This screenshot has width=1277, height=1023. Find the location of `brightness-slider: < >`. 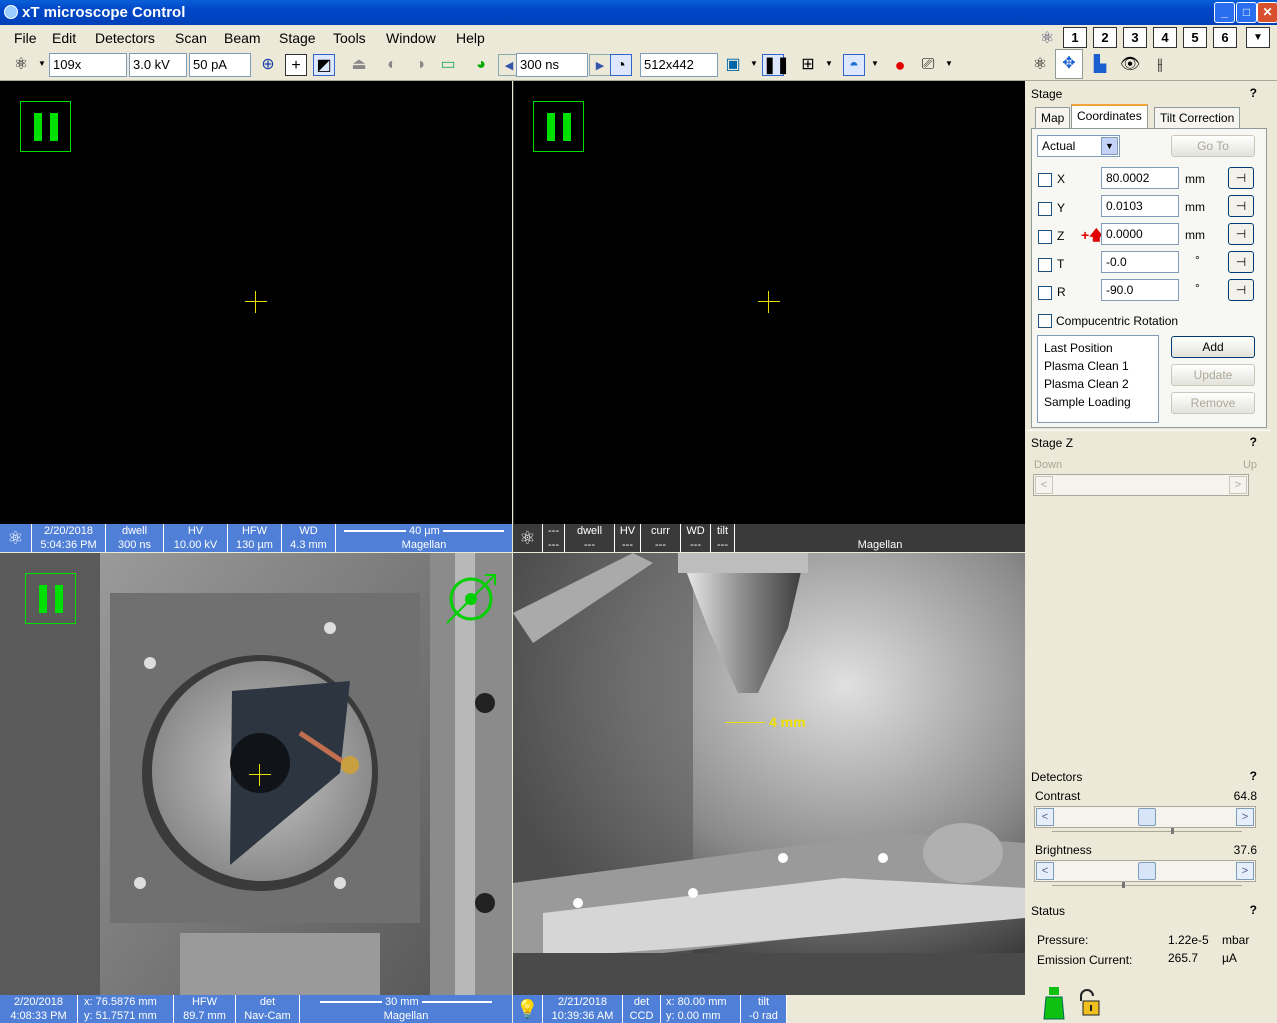

brightness-slider: < > is located at coordinates (1145, 871).